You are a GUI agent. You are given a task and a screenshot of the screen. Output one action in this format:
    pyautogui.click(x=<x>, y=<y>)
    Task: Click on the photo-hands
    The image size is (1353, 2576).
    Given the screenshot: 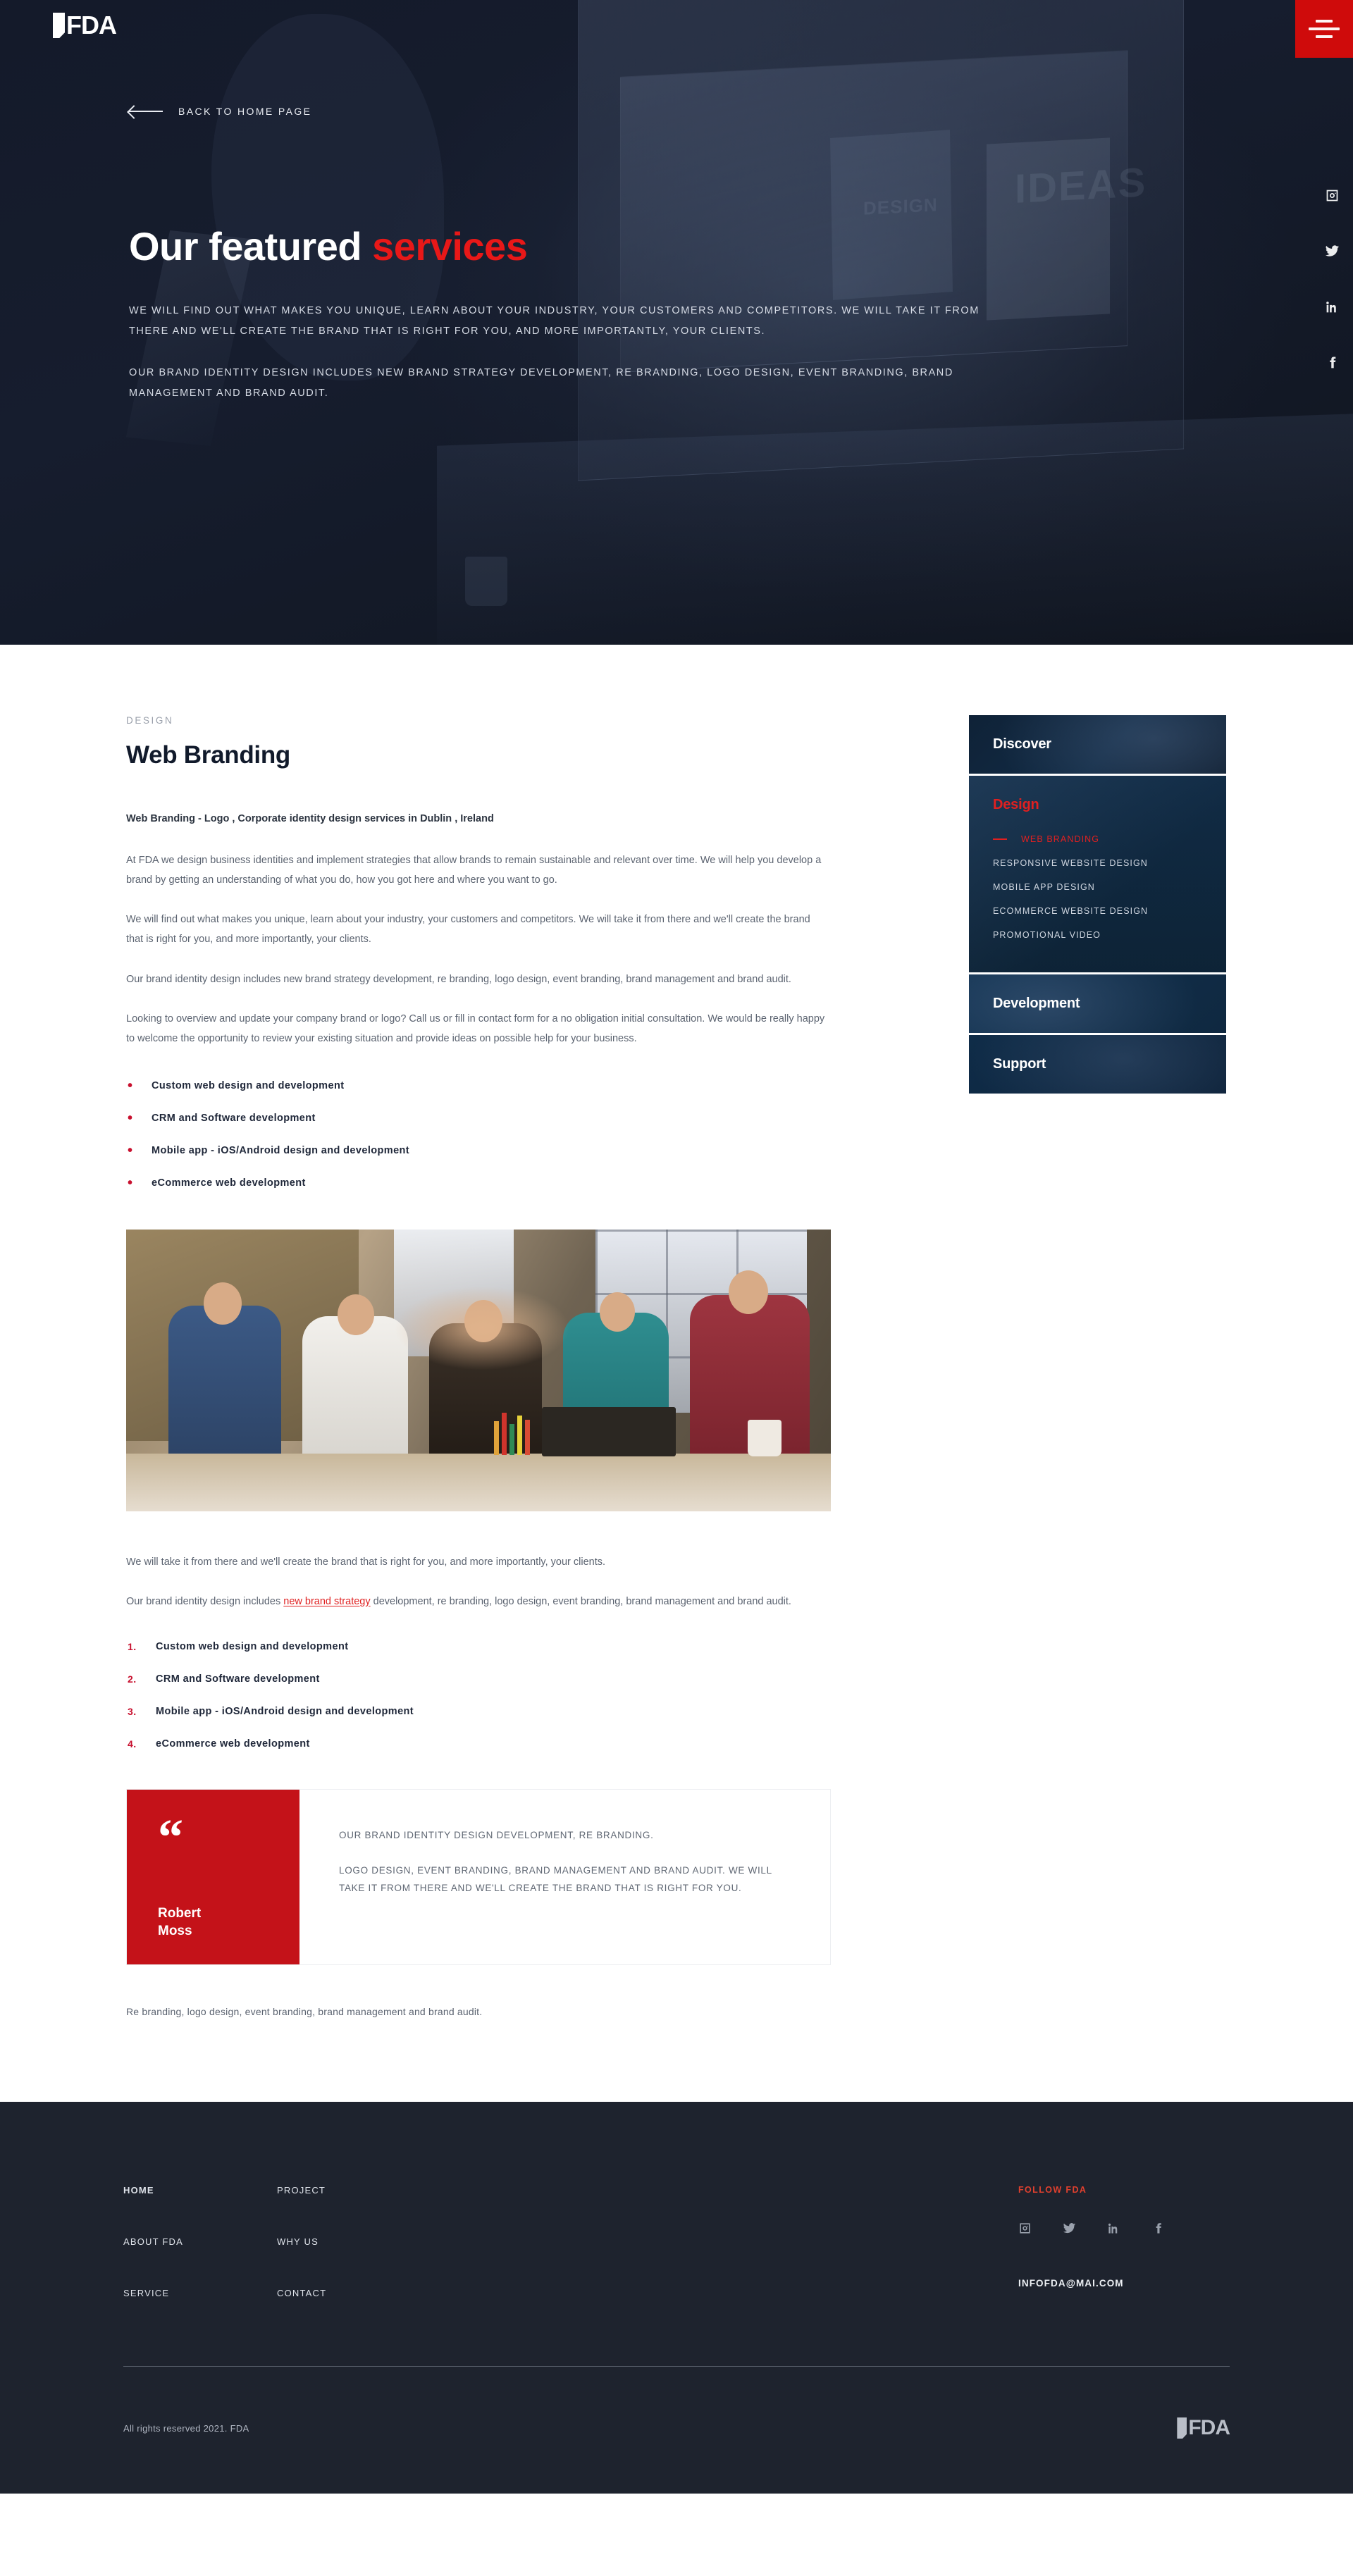 What is the action you would take?
    pyautogui.click(x=482, y=1327)
    